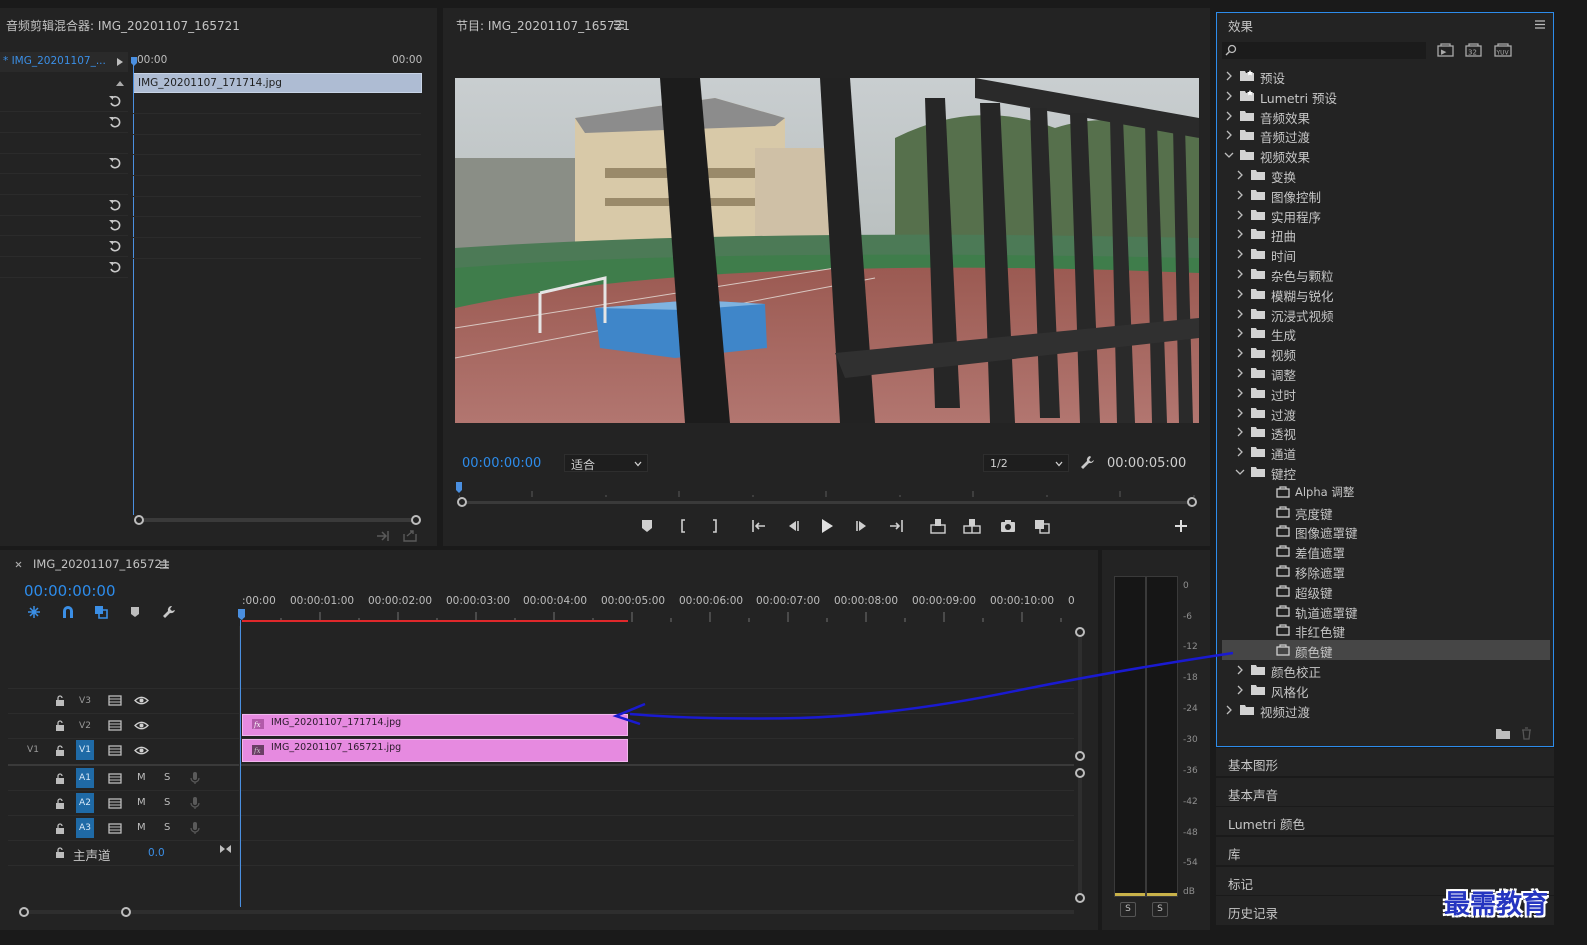 This screenshot has height=945, width=1587. What do you see at coordinates (156, 853) in the screenshot?
I see `master-volume-value: 0.0` at bounding box center [156, 853].